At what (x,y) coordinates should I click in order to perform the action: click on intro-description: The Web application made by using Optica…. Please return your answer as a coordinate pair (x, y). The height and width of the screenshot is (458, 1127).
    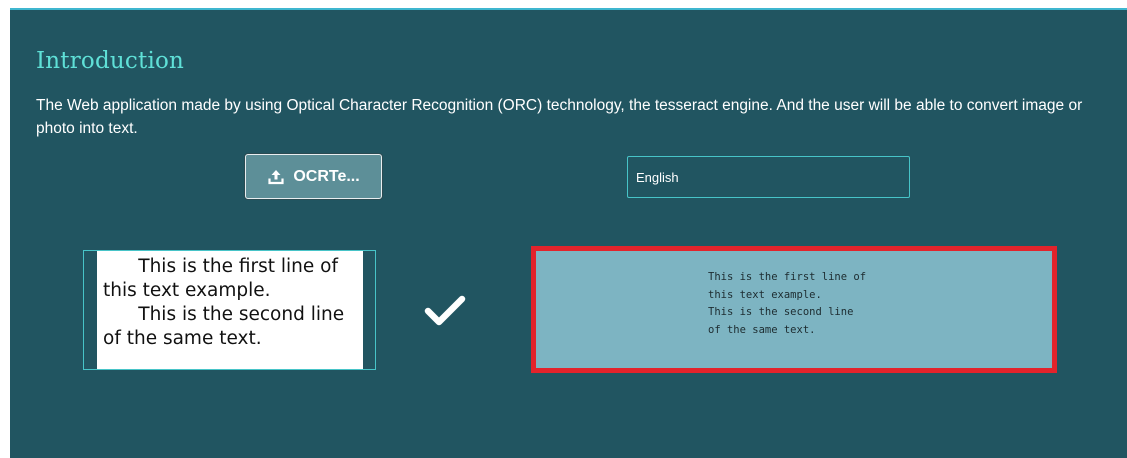
    Looking at the image, I should click on (559, 117).